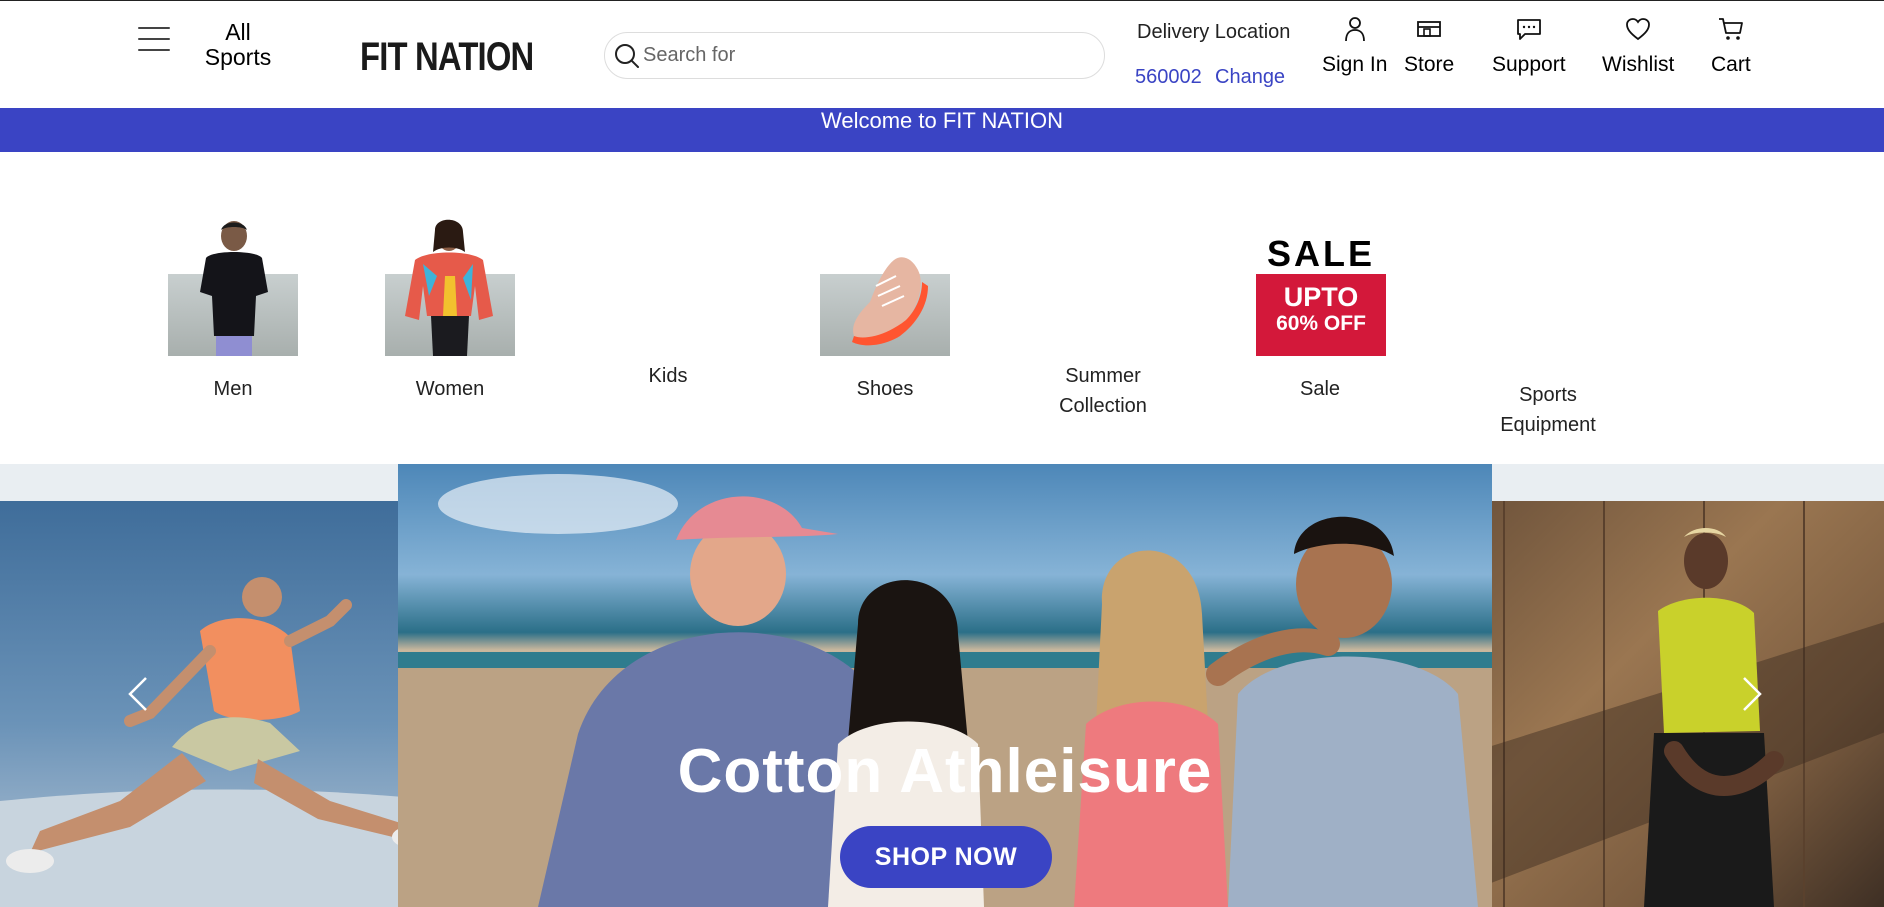  I want to click on sale-promo-bottom: 60% OFF, so click(1321, 323).